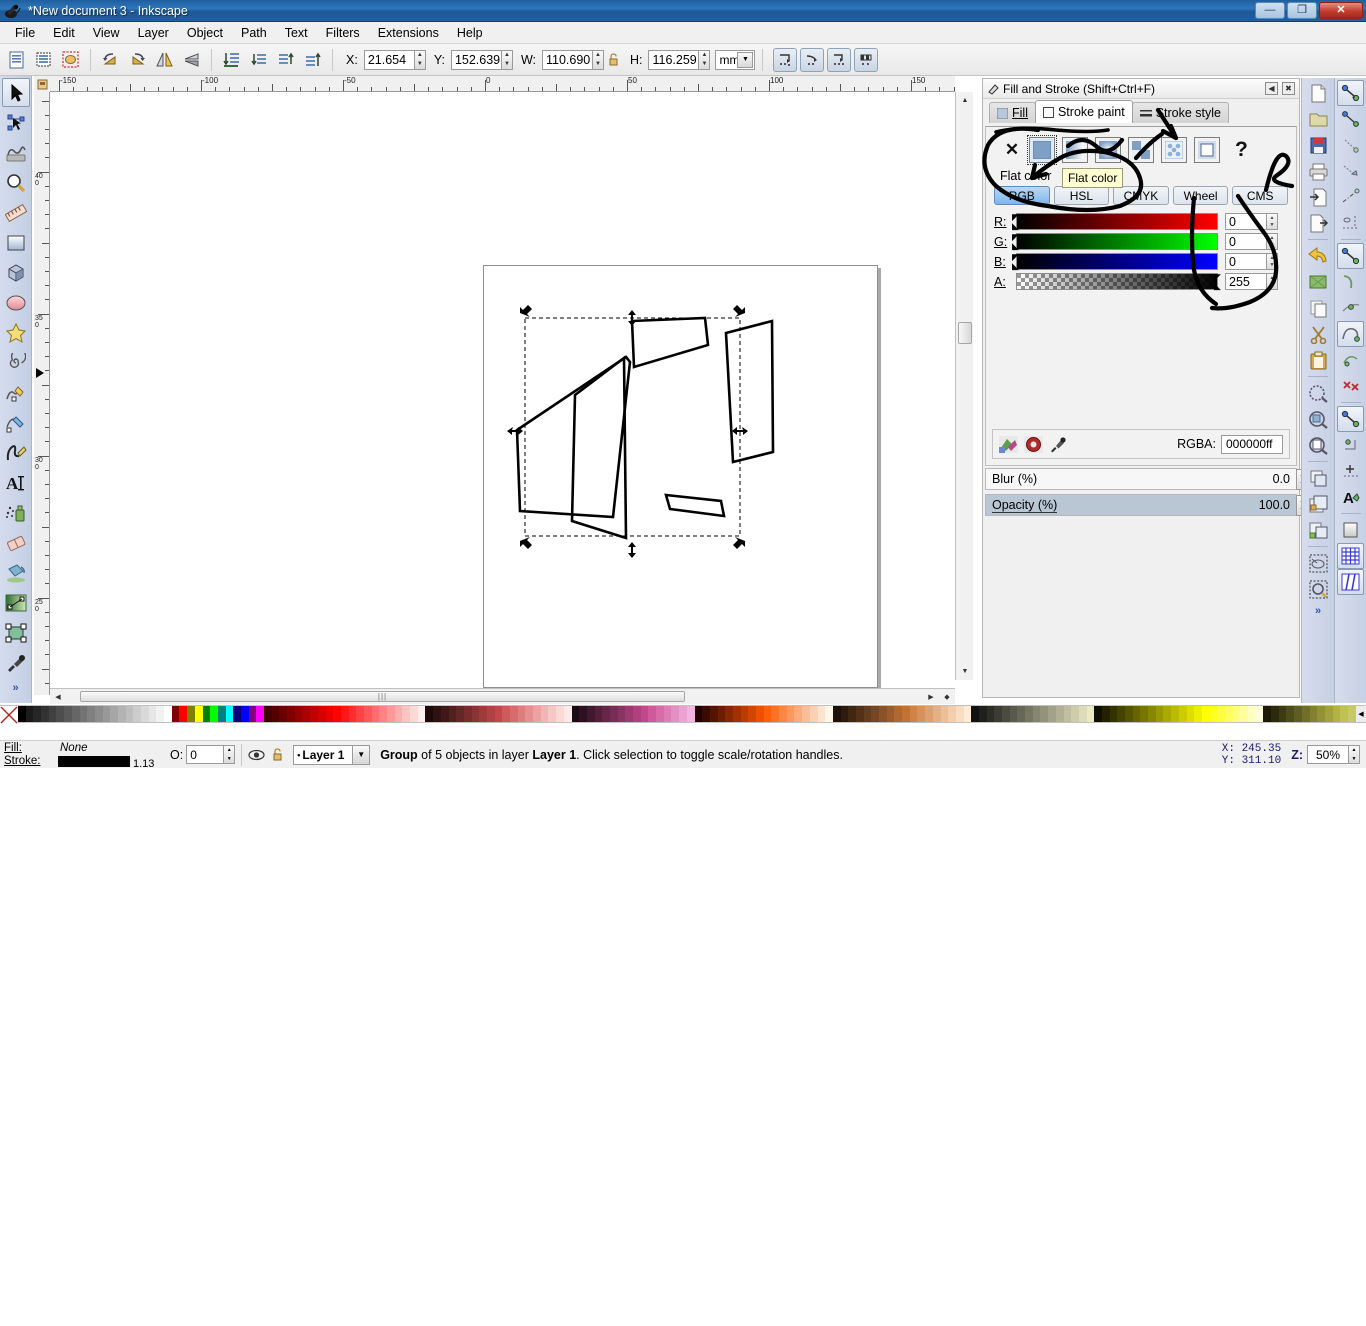 Image resolution: width=1366 pixels, height=1326 pixels. Describe the element at coordinates (1341, 10) in the screenshot. I see `close-button: ✕` at that location.